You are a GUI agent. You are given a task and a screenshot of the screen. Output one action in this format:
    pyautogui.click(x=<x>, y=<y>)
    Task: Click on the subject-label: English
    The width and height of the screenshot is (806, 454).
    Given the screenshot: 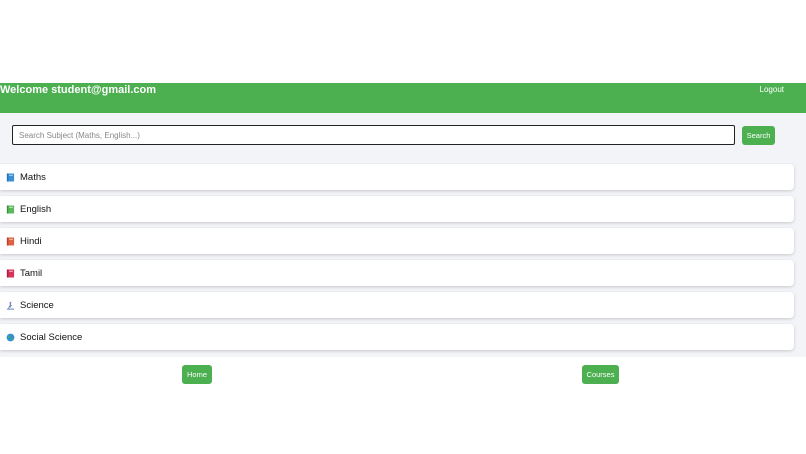 What is the action you would take?
    pyautogui.click(x=36, y=209)
    